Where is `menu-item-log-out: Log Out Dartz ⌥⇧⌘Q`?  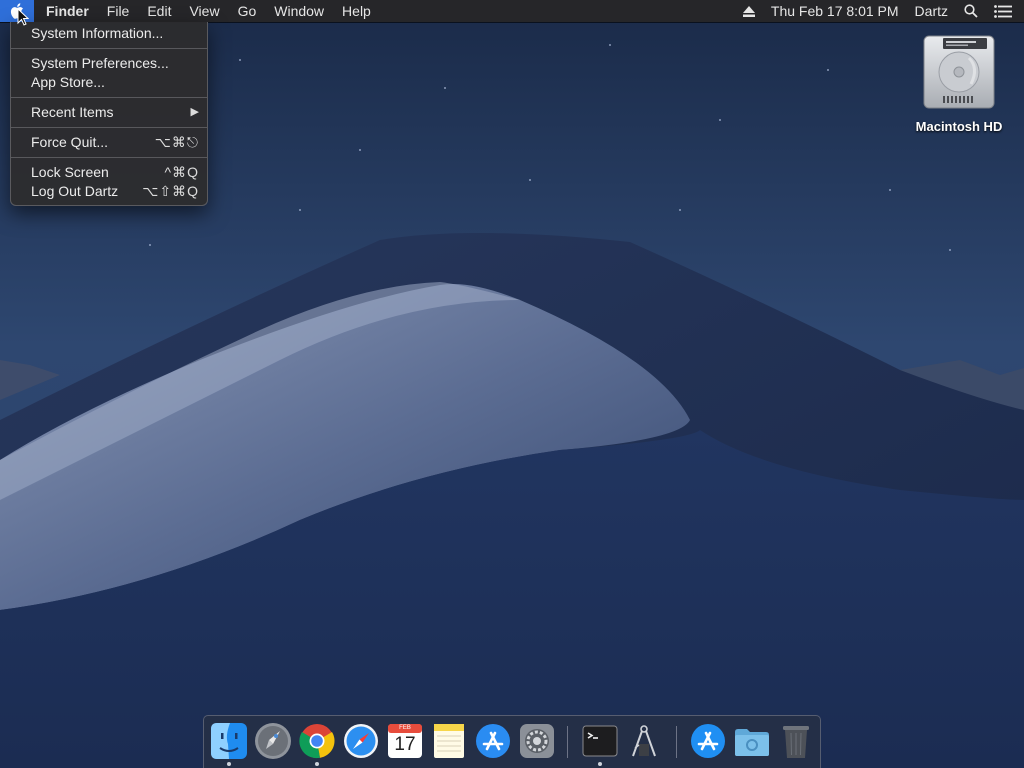 menu-item-log-out: Log Out Dartz ⌥⇧⌘Q is located at coordinates (109, 191).